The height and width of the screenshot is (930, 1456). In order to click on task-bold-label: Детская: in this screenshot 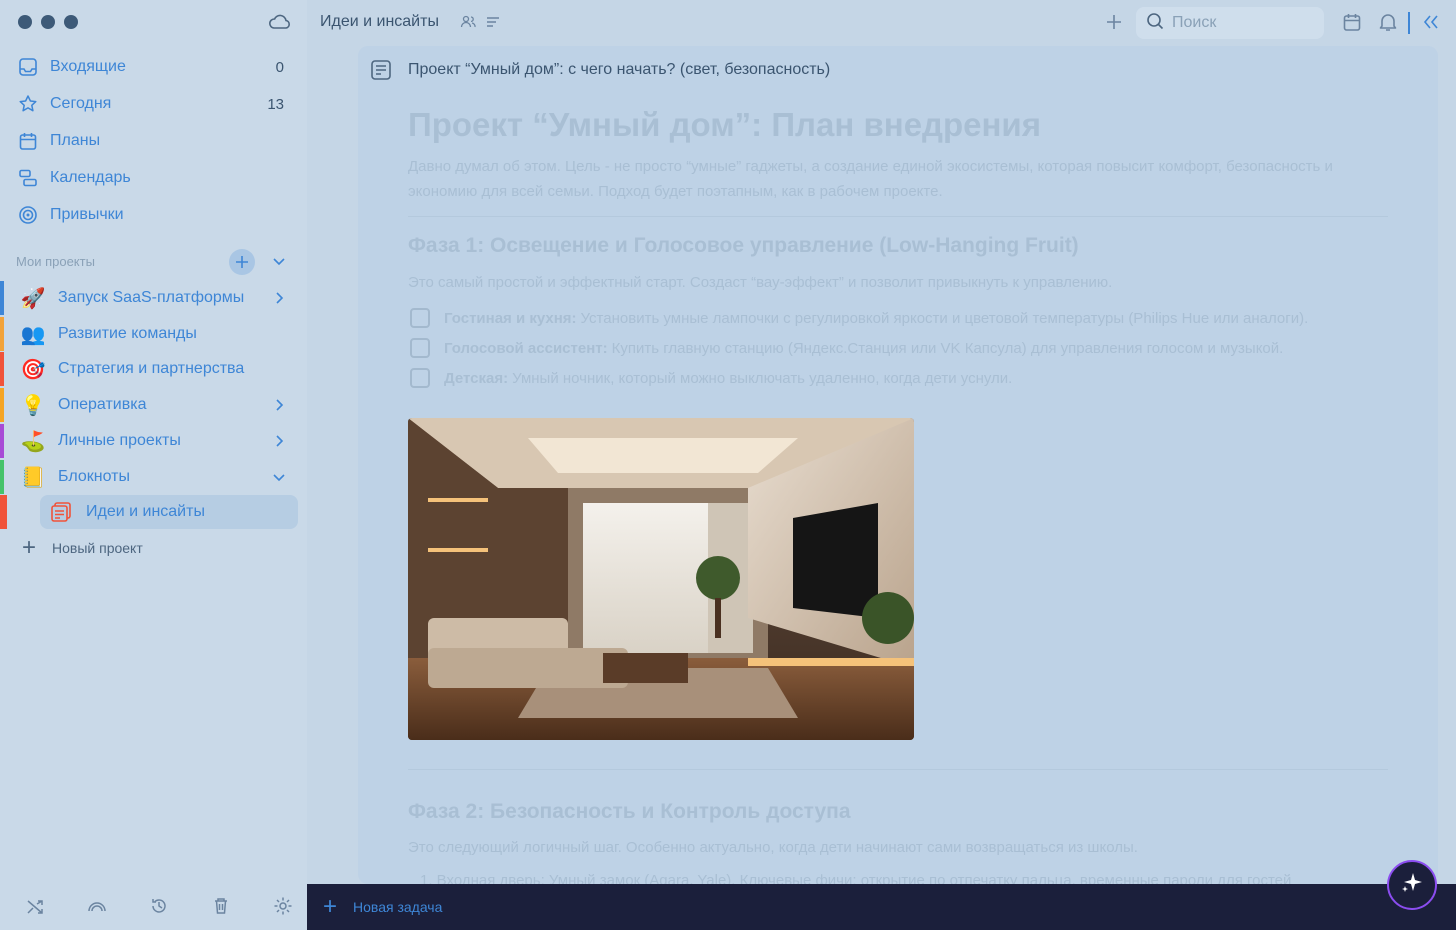, I will do `click(476, 378)`.